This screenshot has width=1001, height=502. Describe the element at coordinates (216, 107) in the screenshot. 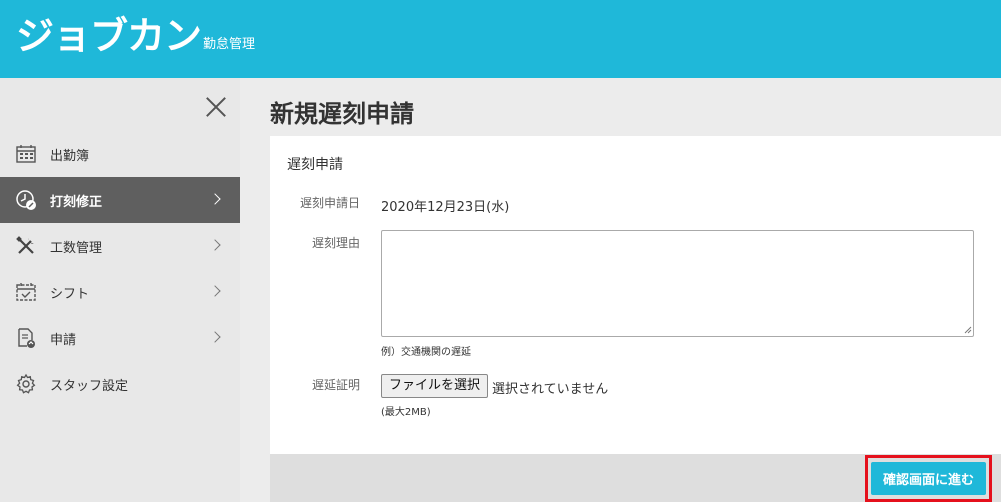

I see `close-sidebar-icon` at that location.